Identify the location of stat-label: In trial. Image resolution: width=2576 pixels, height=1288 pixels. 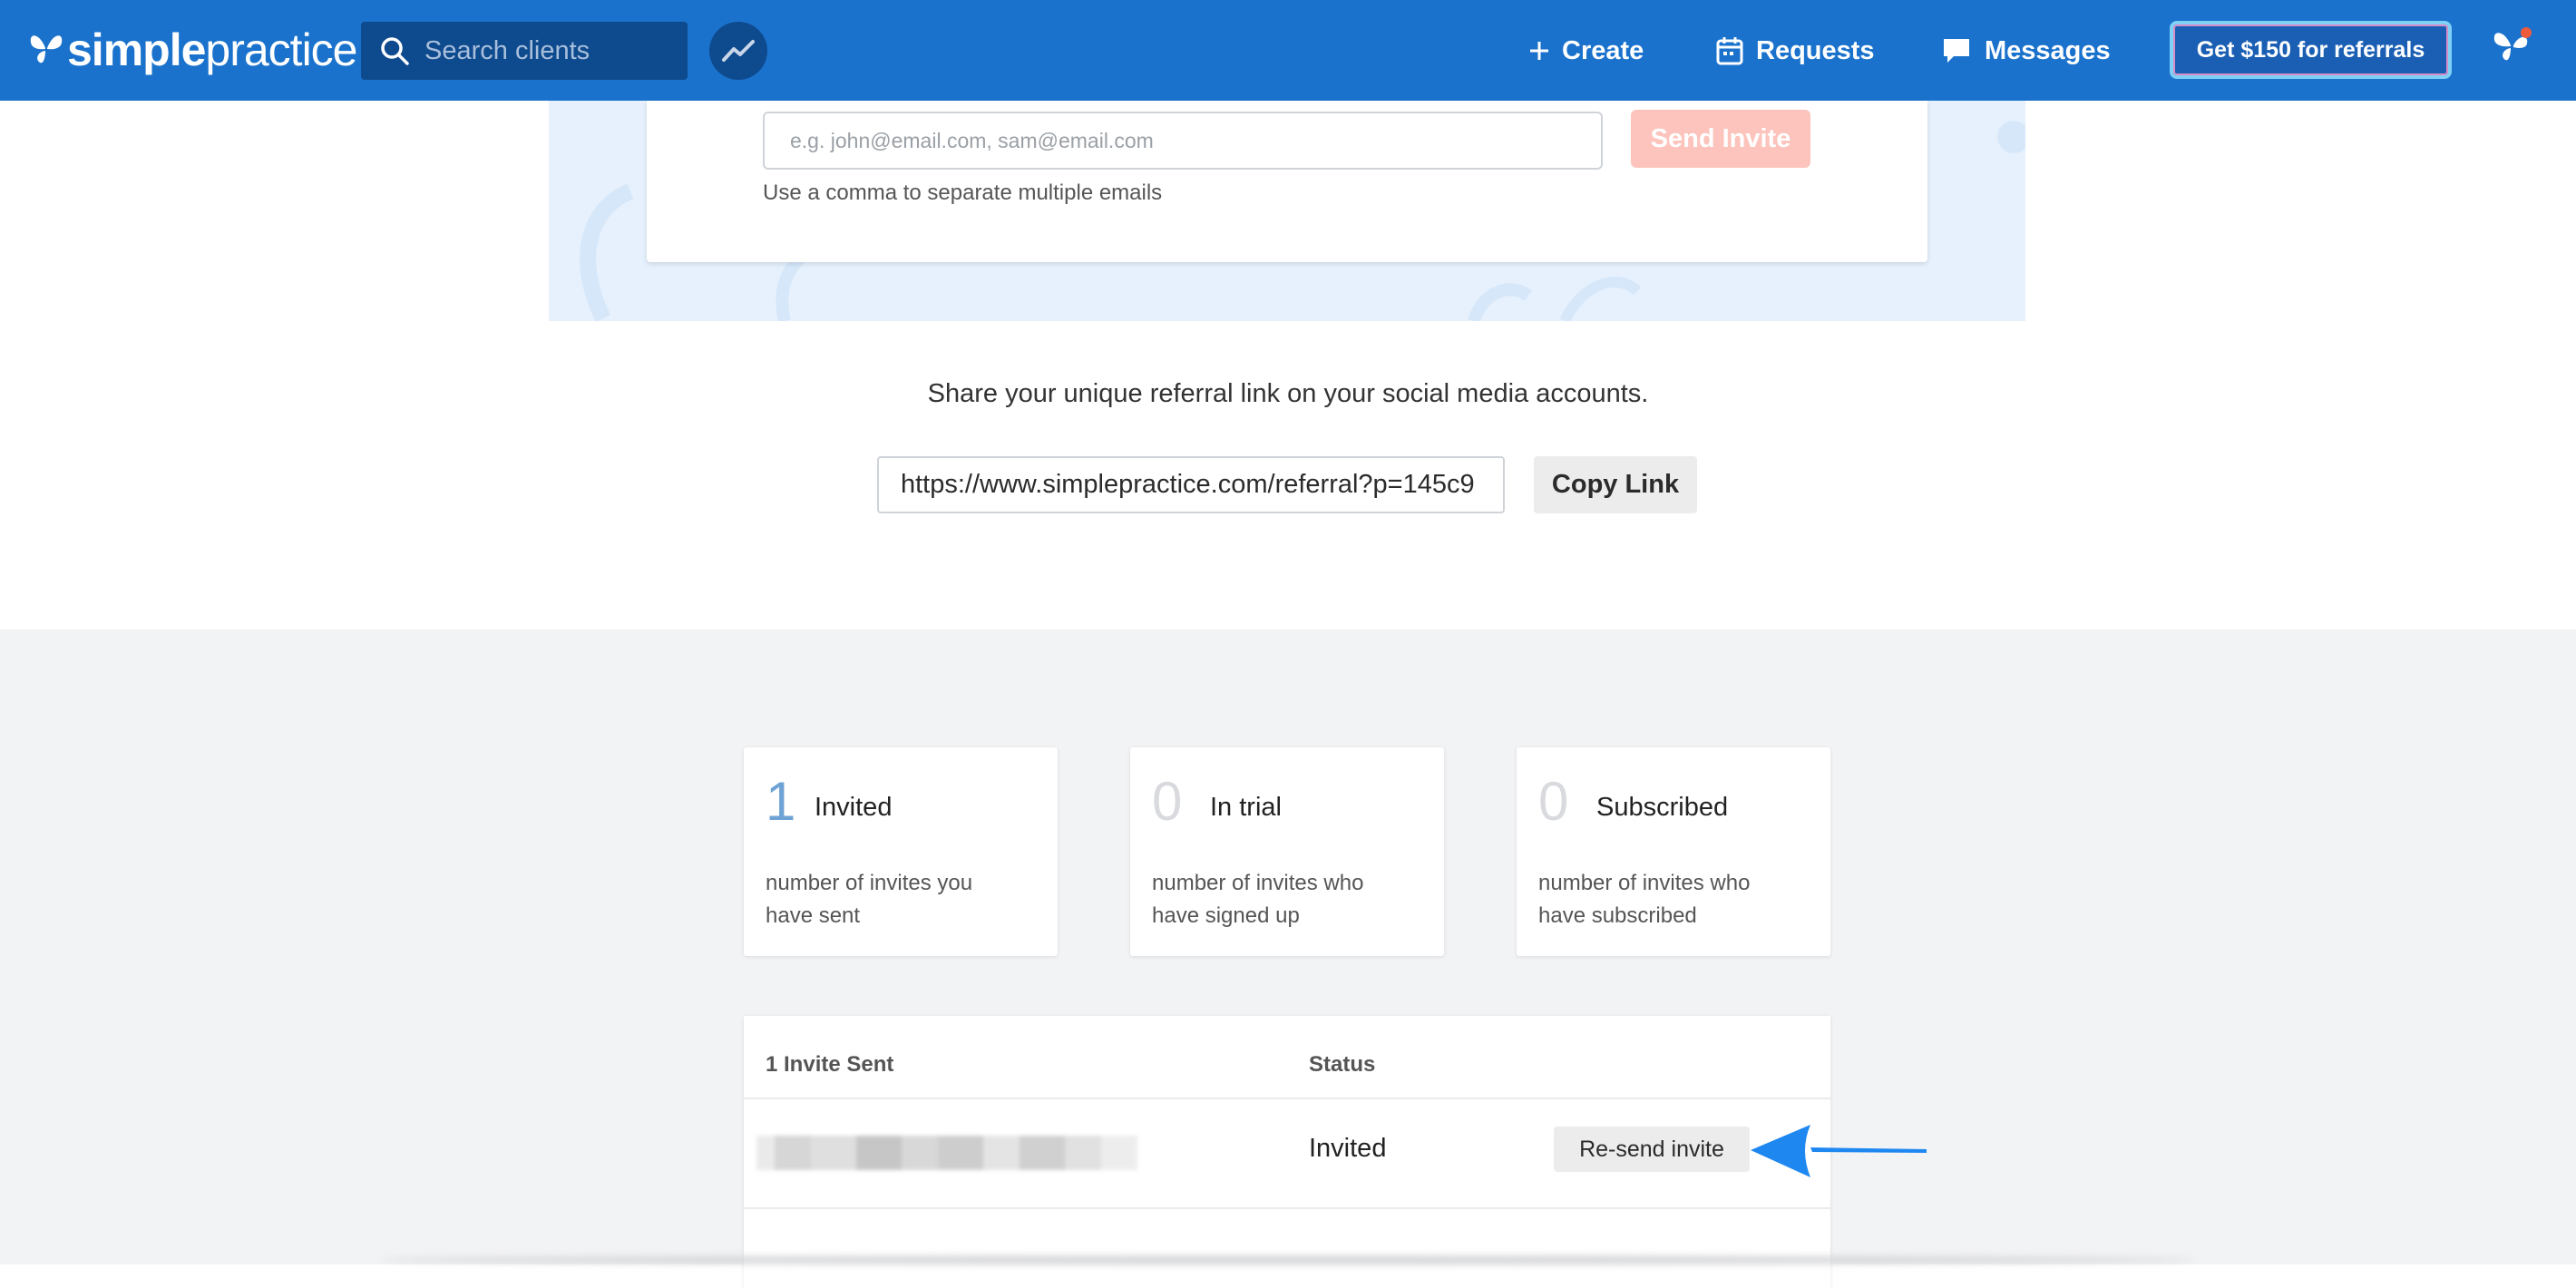
(1246, 807).